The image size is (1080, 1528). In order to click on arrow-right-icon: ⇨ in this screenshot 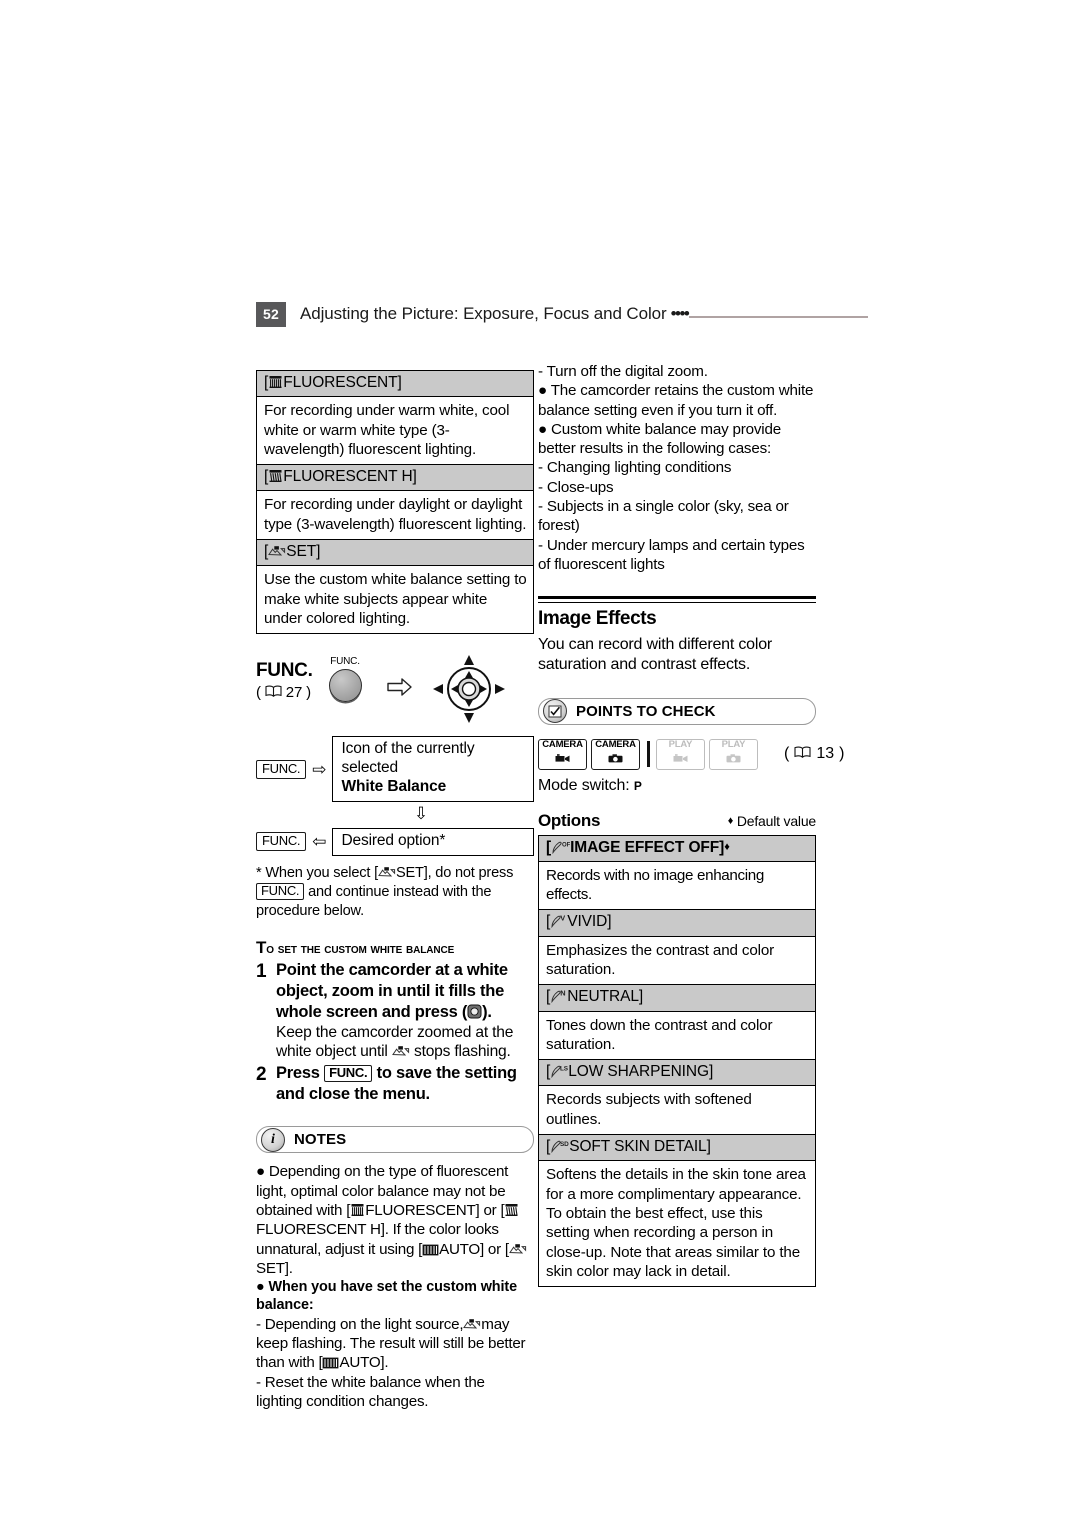, I will do `click(319, 769)`.